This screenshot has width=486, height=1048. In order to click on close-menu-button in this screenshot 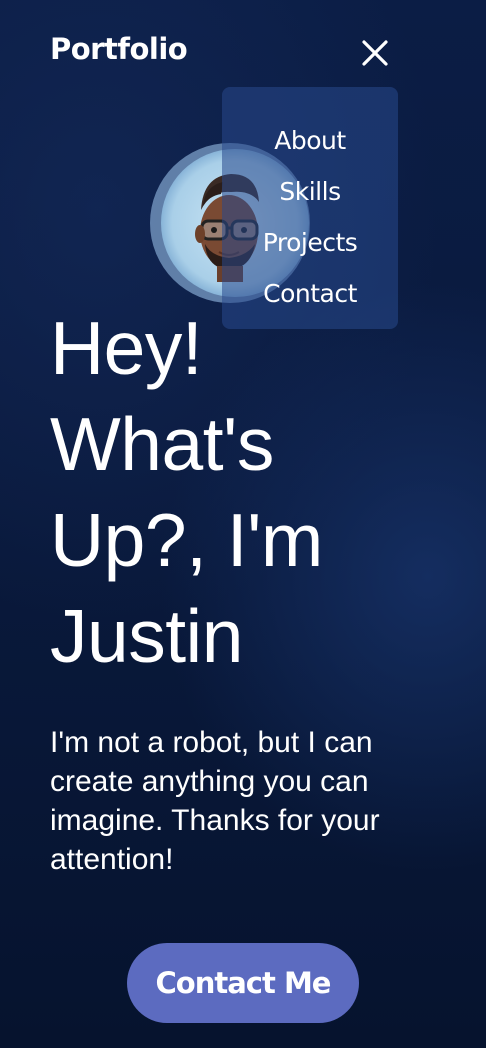, I will do `click(375, 53)`.